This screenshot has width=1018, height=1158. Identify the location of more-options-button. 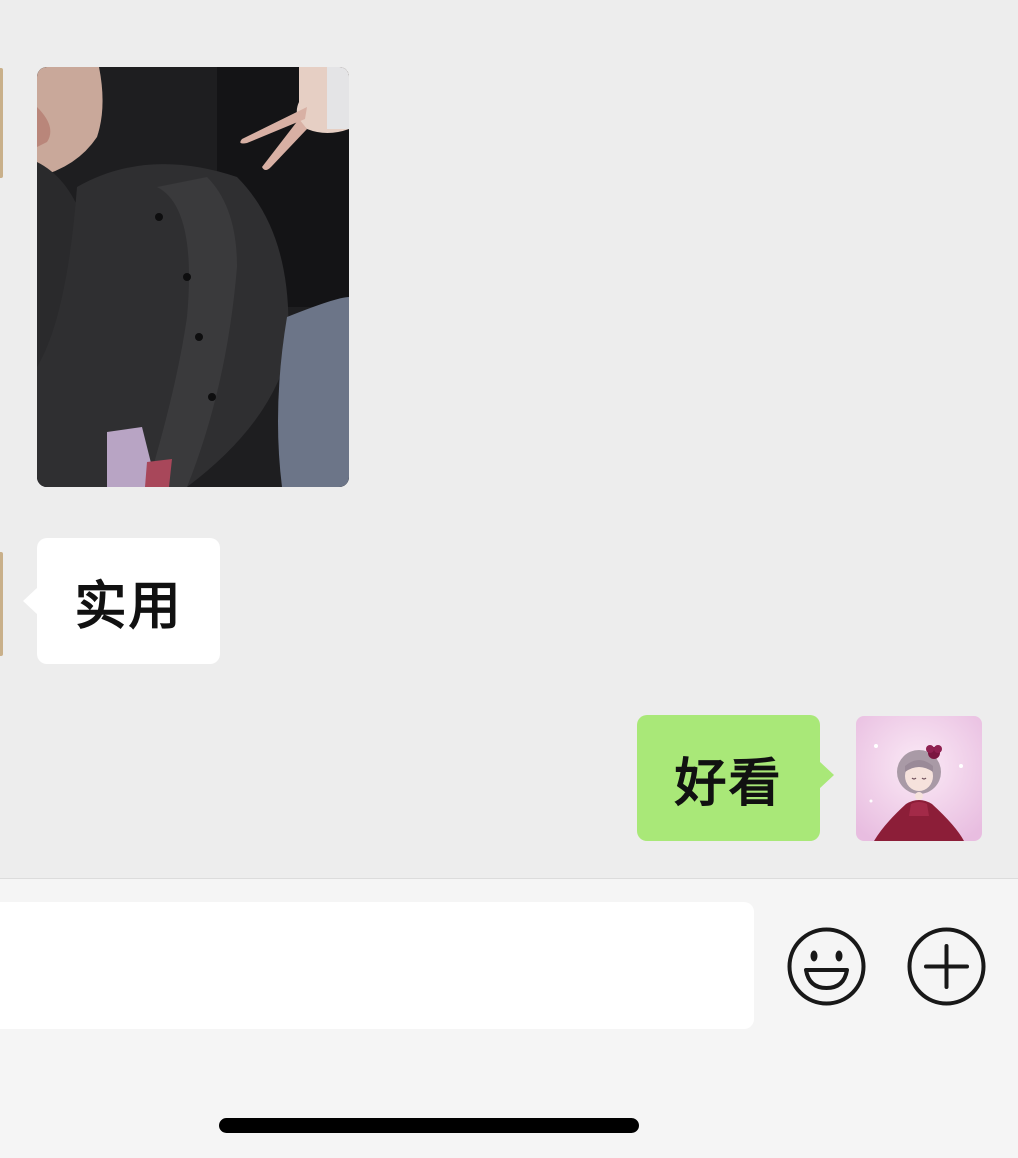
(946, 966).